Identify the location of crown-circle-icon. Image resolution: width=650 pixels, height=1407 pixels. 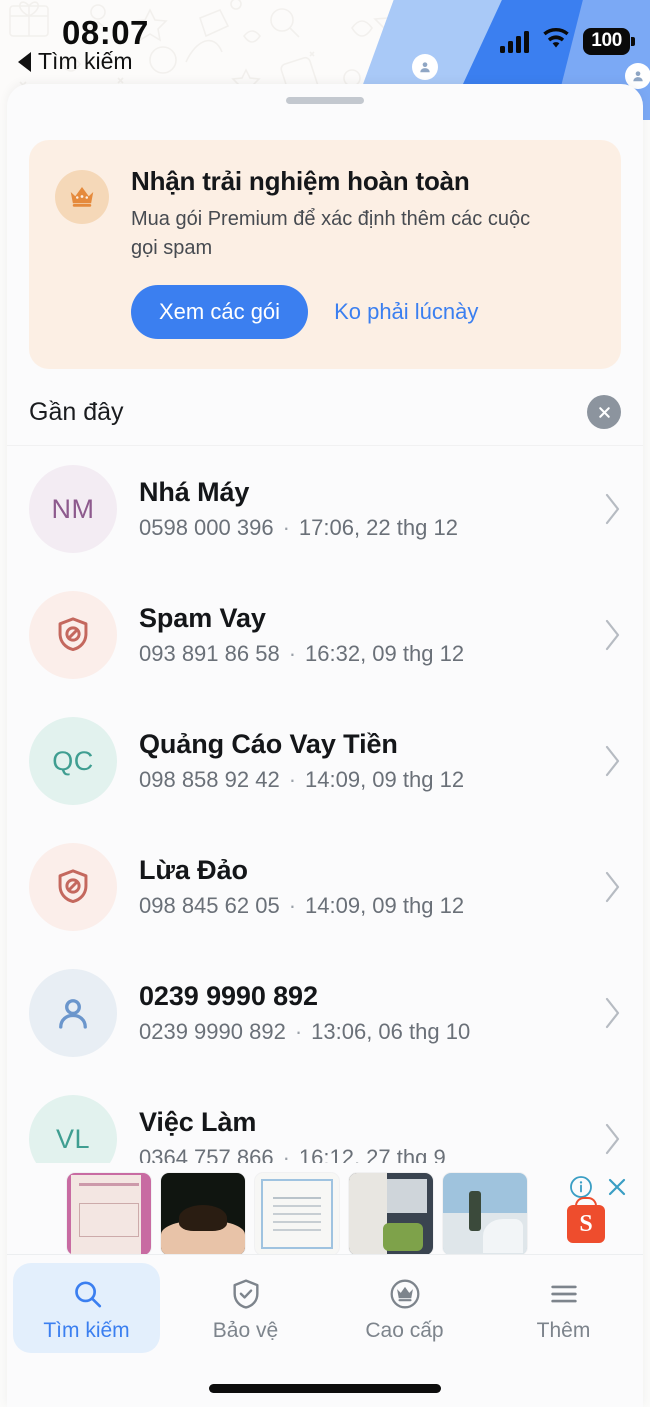
(405, 1294).